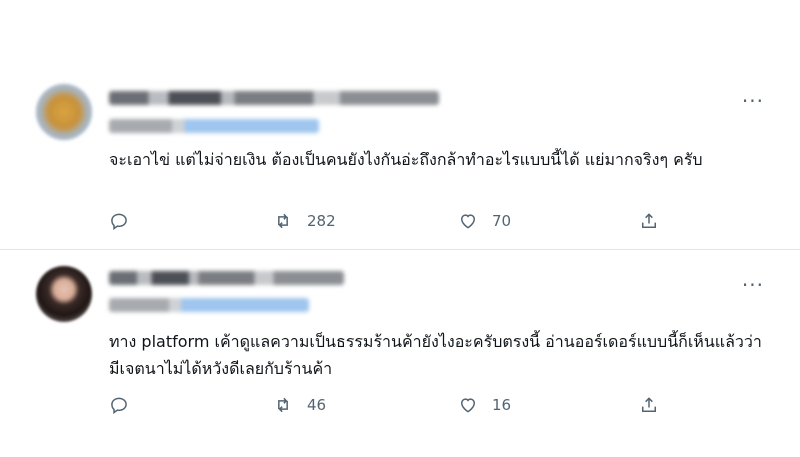  I want to click on like-button: 70, so click(484, 221).